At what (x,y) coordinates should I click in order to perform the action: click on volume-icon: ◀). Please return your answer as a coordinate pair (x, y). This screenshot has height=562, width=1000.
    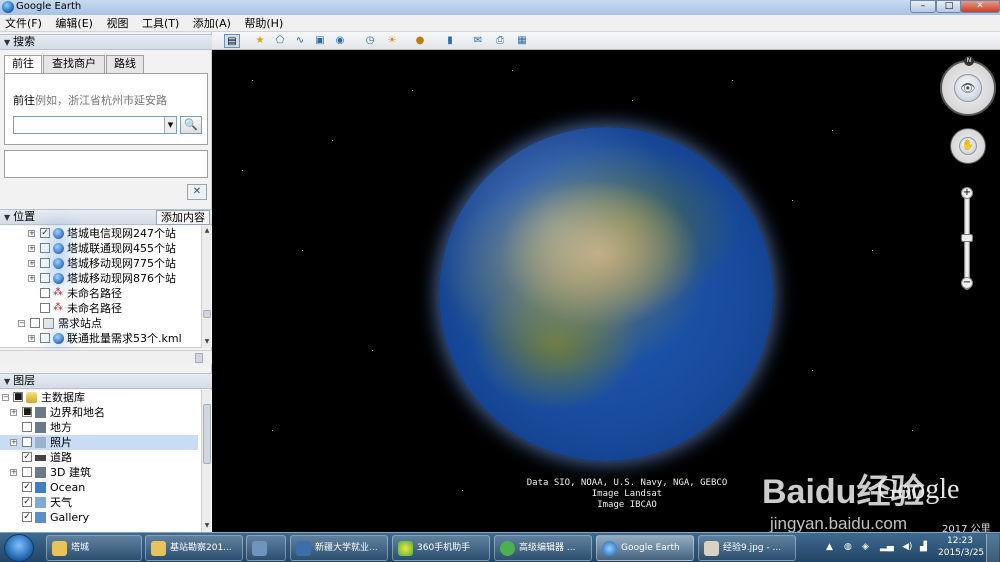
    Looking at the image, I should click on (907, 547).